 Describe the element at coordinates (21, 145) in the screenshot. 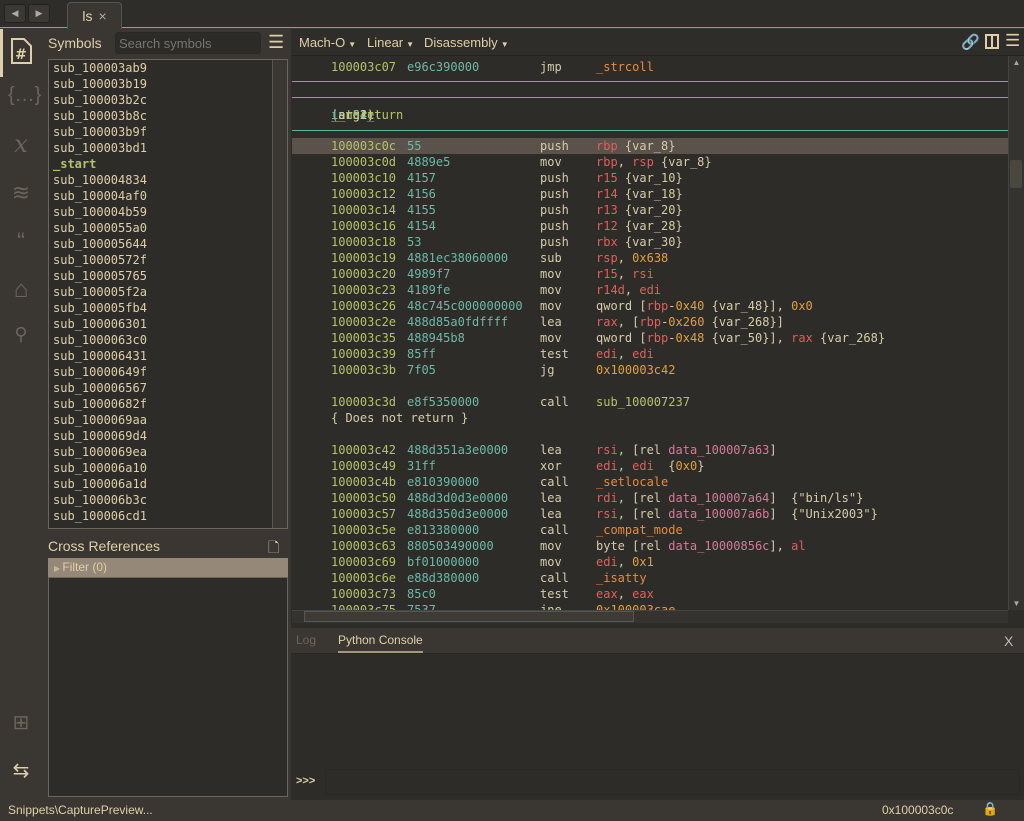

I see `variables-icon: x` at that location.